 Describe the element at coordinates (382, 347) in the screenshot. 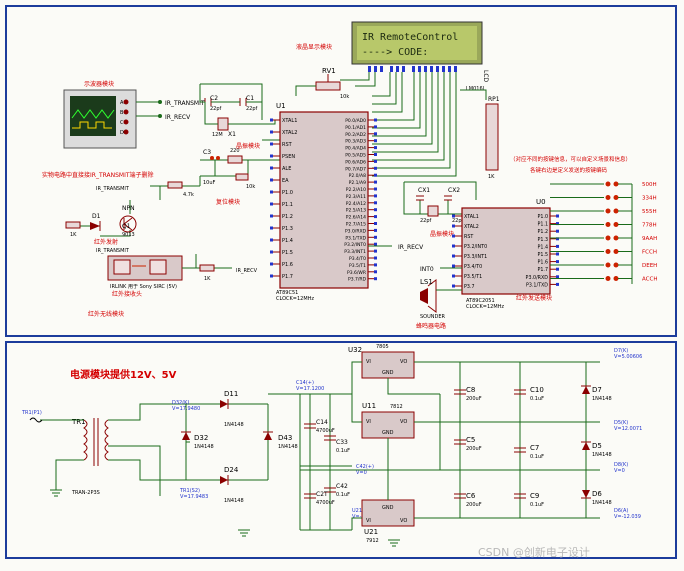

I see `svg-text: 7805` at that location.